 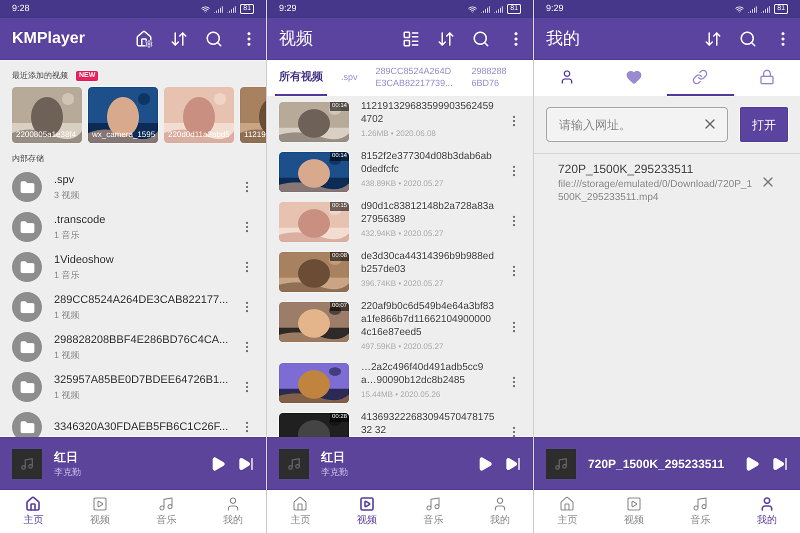 I want to click on video-meta: 438.89KB • 2020.05.27, so click(x=402, y=184).